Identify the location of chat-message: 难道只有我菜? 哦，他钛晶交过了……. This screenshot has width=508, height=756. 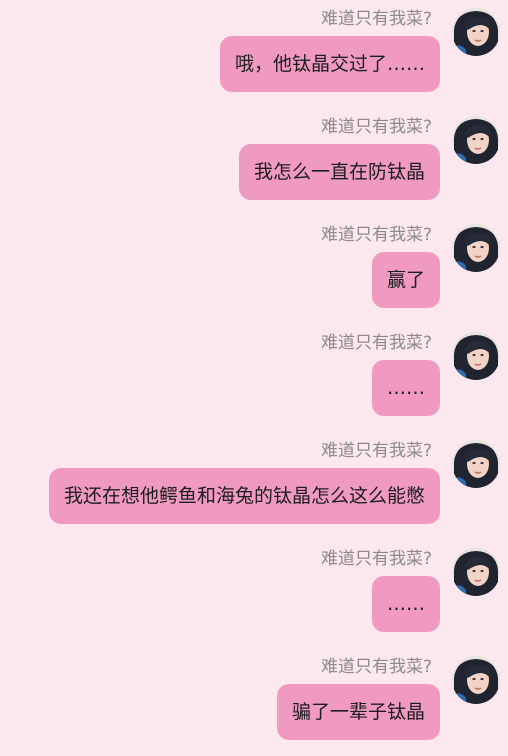
(254, 58).